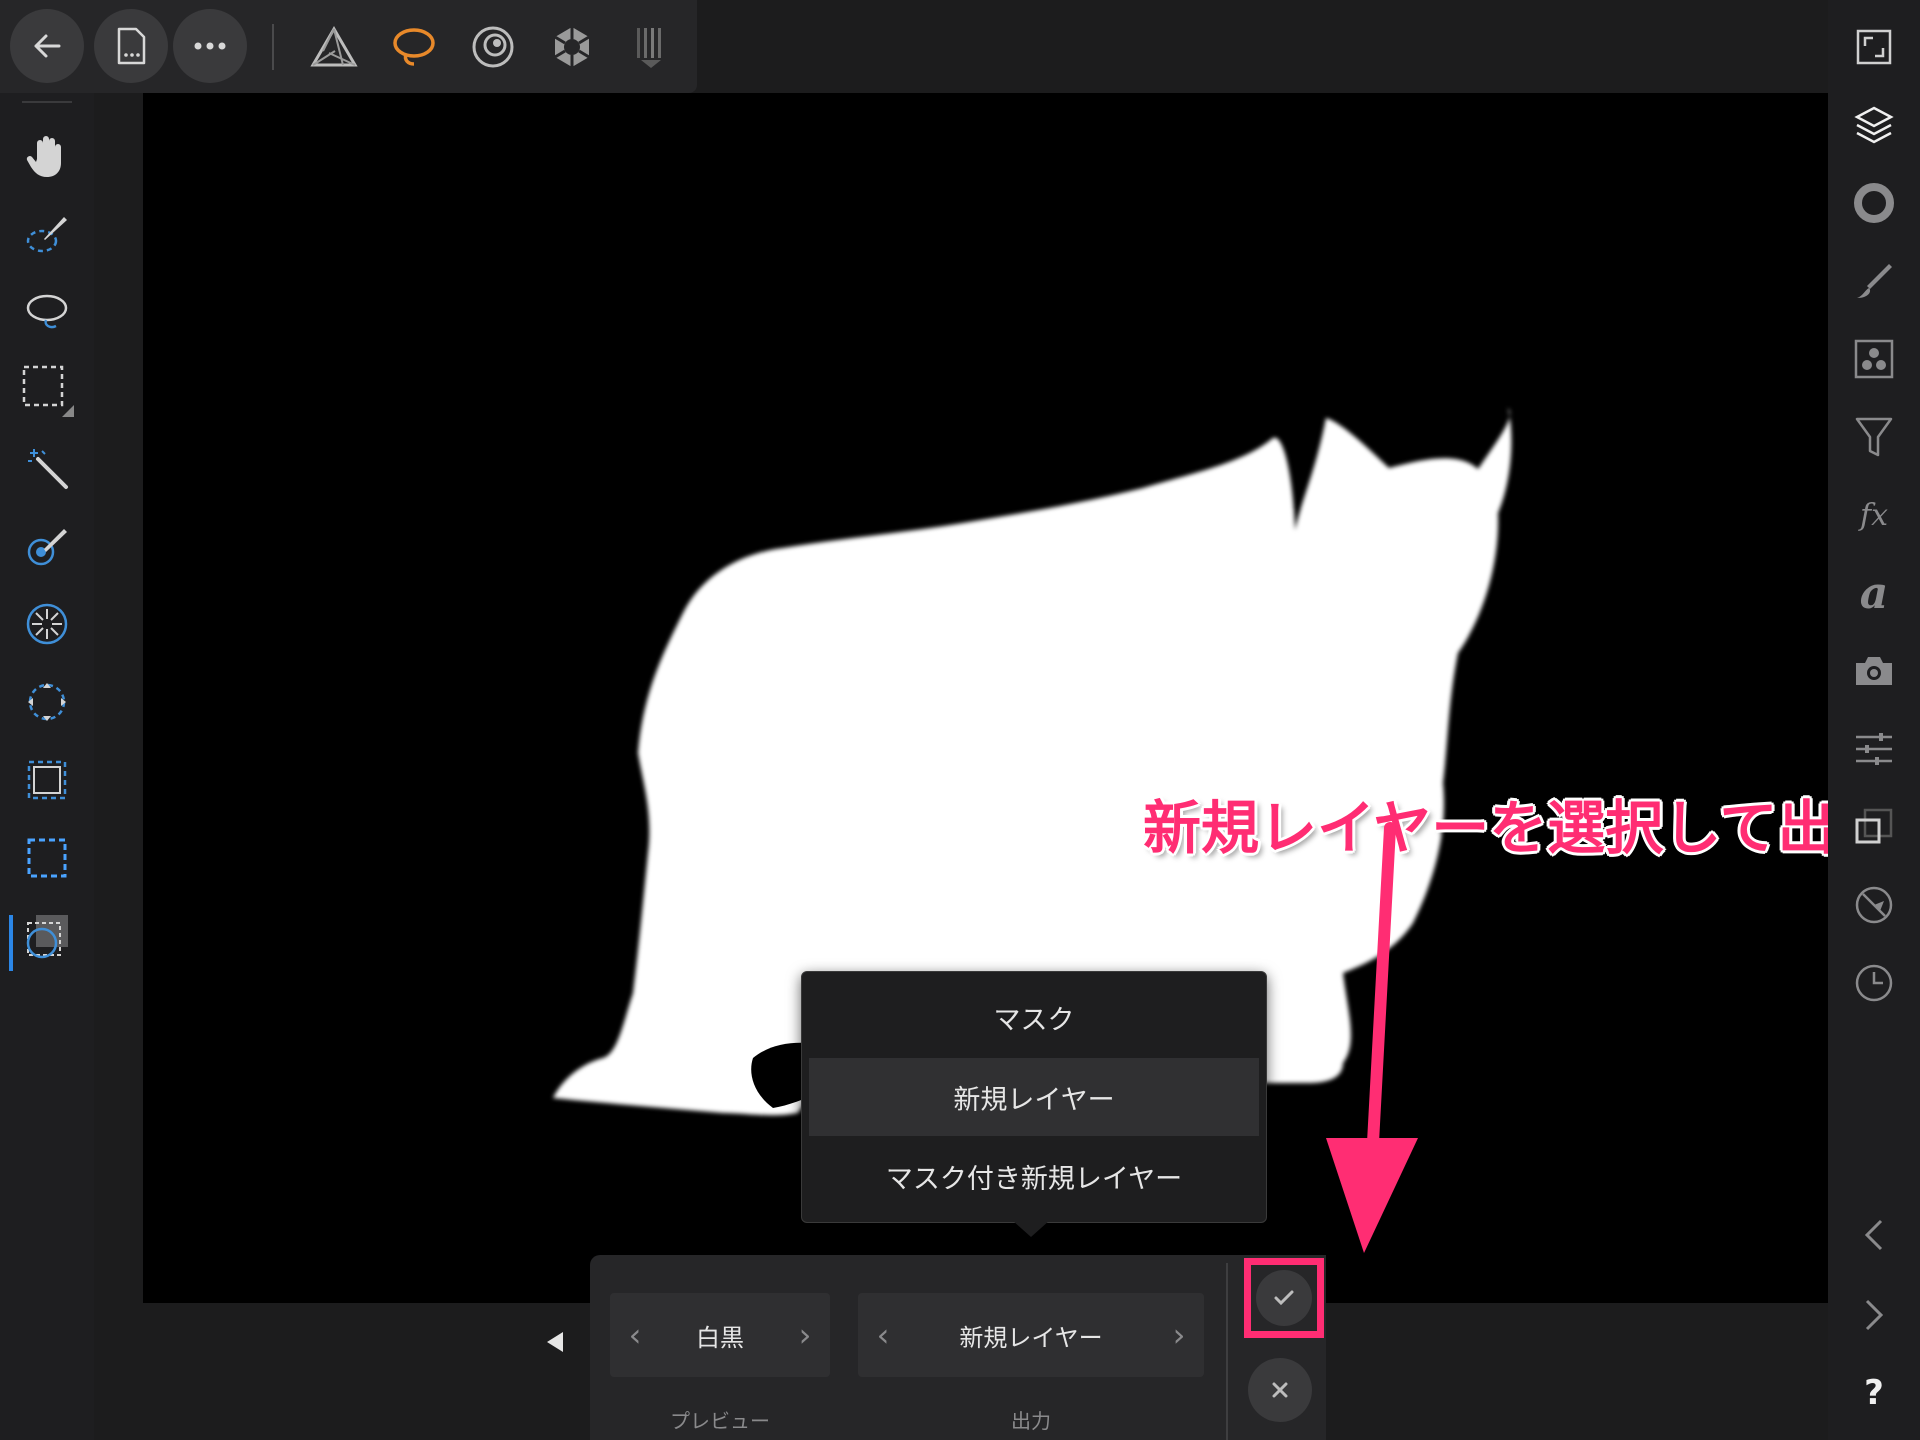  I want to click on menu-item-mask: マスク, so click(1034, 1017).